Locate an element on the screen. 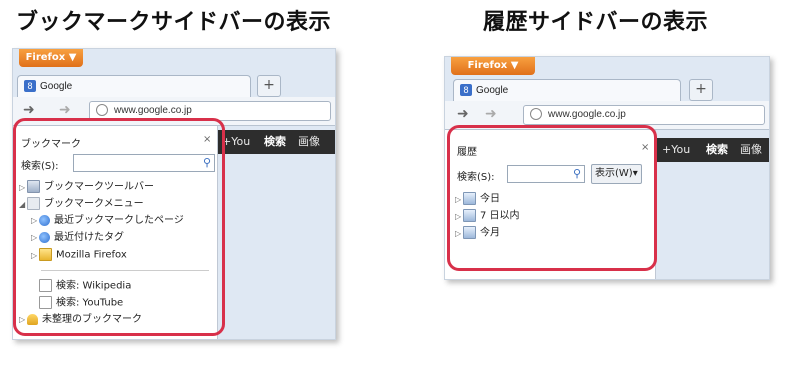 The image size is (800, 370). left-caption: ブックマークサイドバーの表示 is located at coordinates (174, 22).